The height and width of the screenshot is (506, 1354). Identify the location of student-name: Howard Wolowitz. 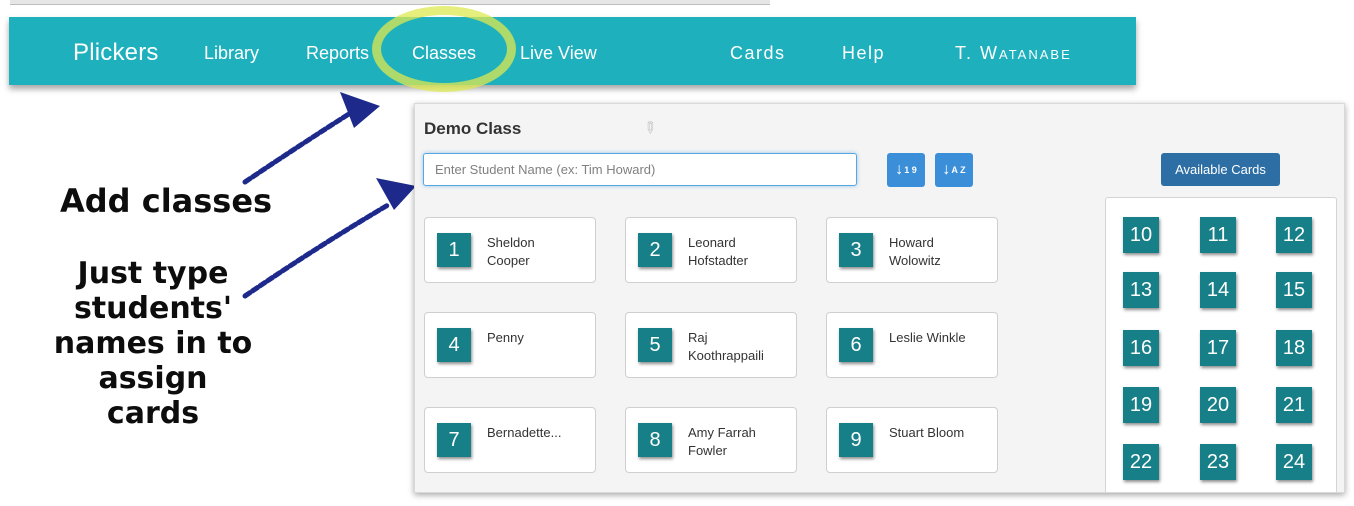
(915, 251).